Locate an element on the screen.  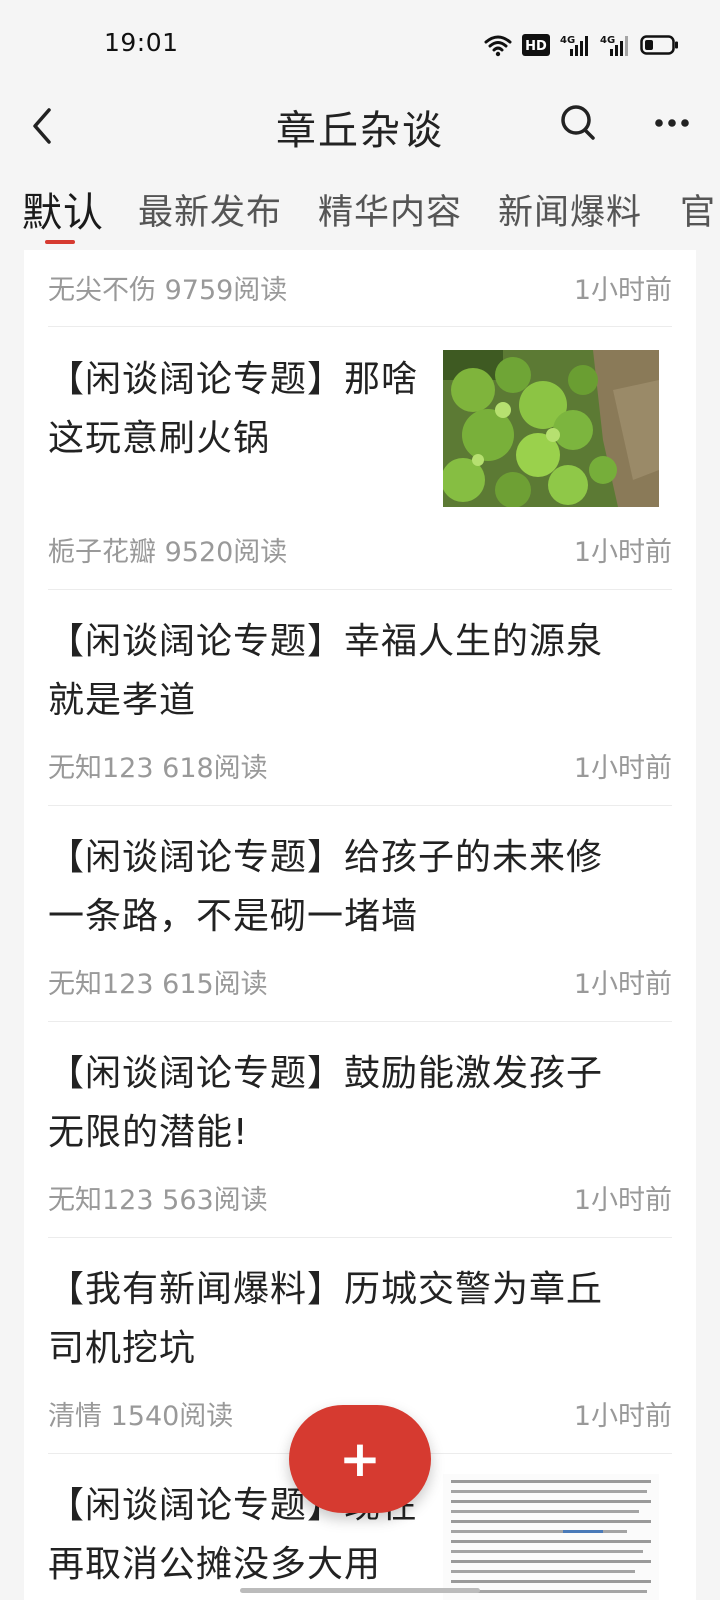
post-title: 【闲谈阔论专题】鼓励能激发孩子 无限的潜能! is located at coordinates (325, 1103).